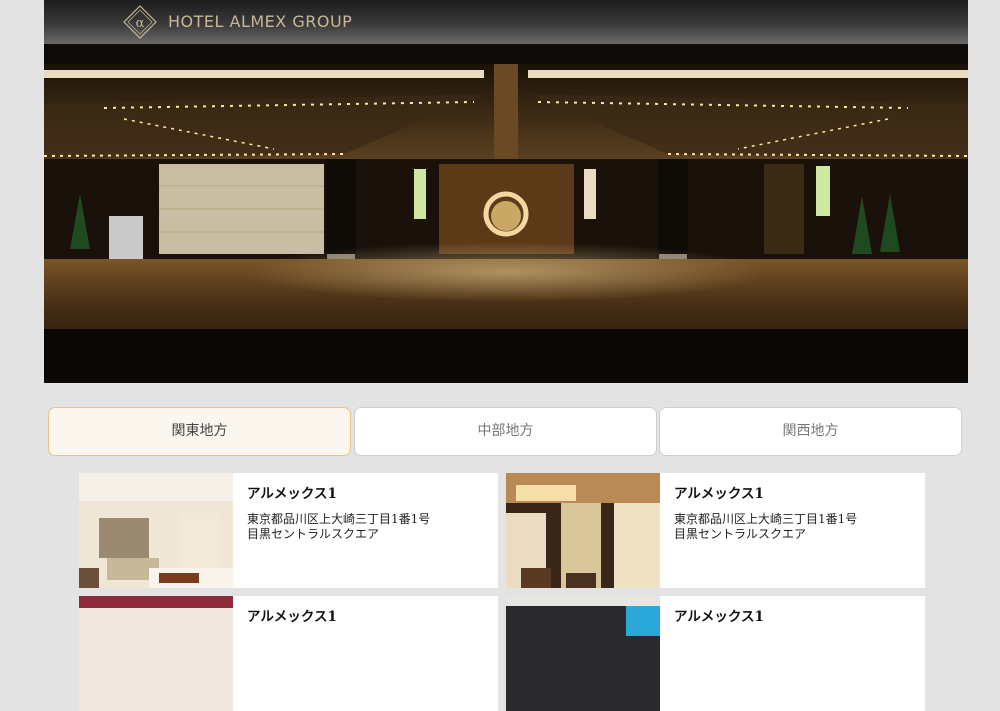  I want to click on logo-alpha-icon: α, so click(140, 22).